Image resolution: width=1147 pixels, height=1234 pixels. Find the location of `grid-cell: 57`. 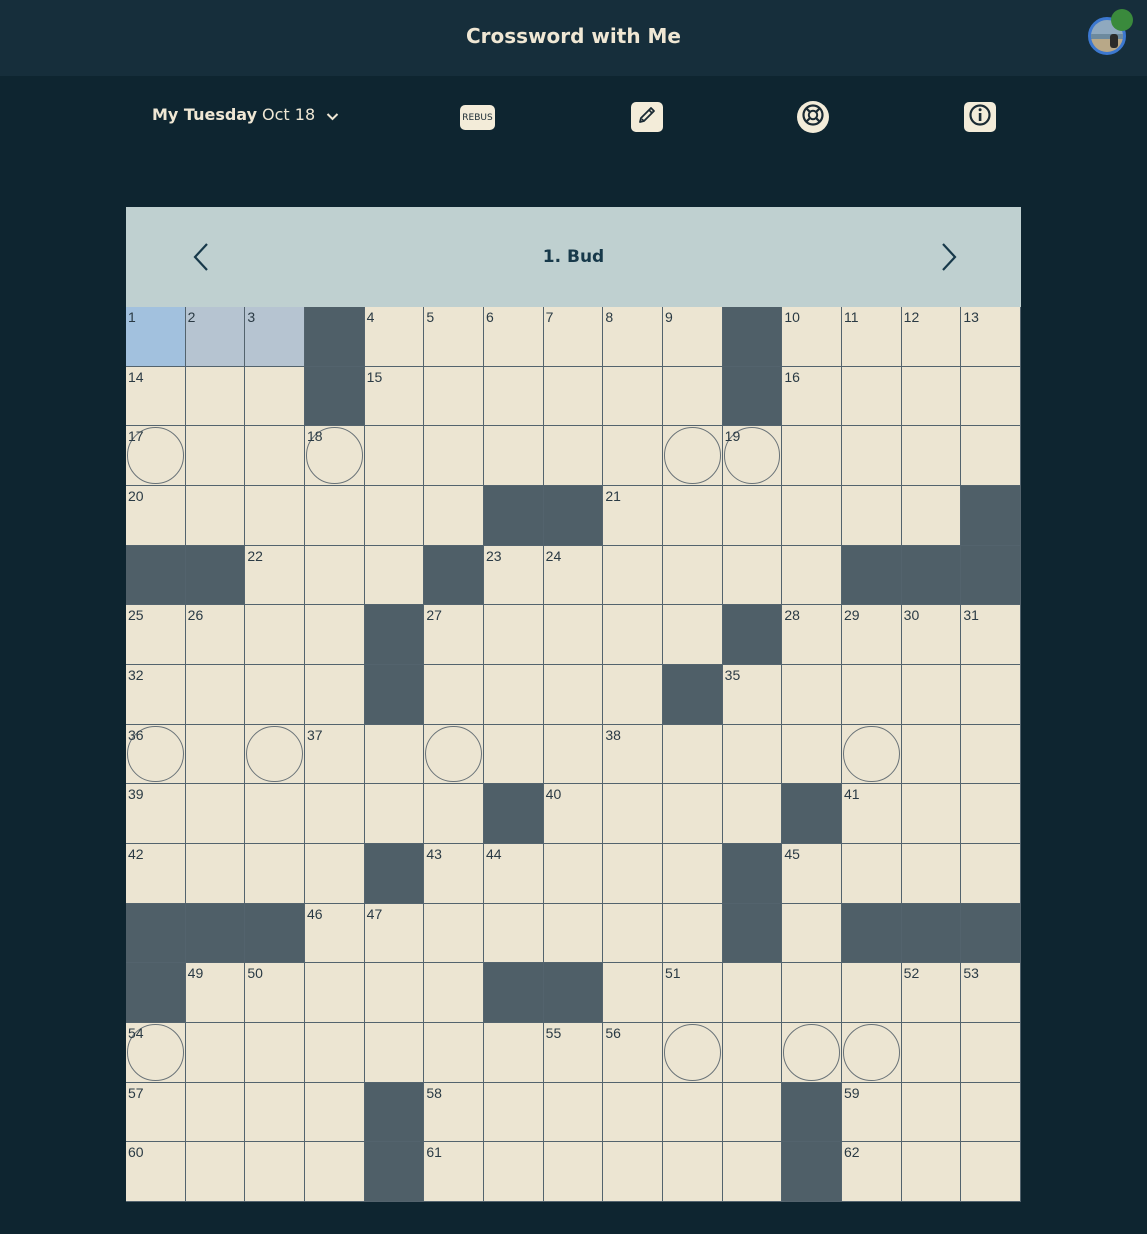

grid-cell: 57 is located at coordinates (156, 1112).